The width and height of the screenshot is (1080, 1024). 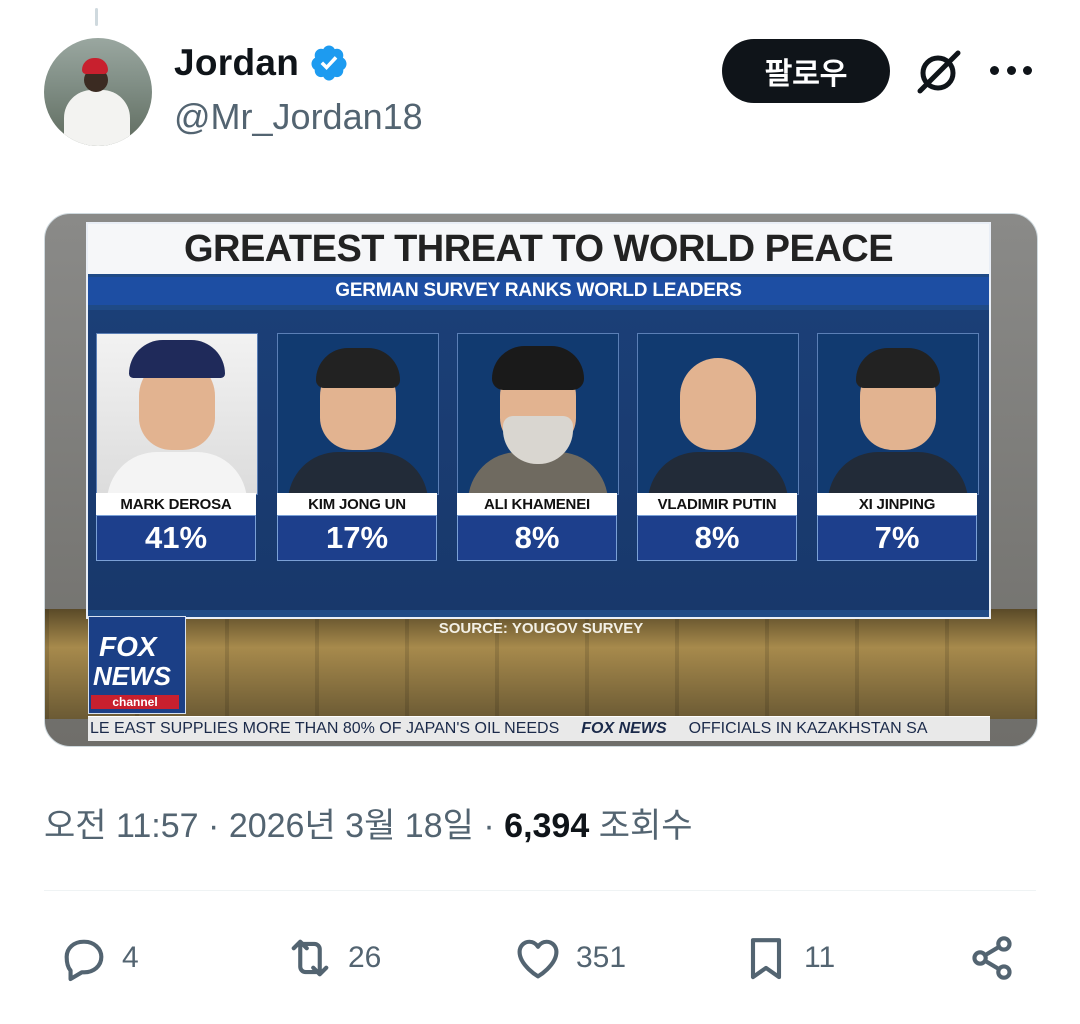 I want to click on leader-card: KIM JONG UN 17%, so click(x=358, y=451).